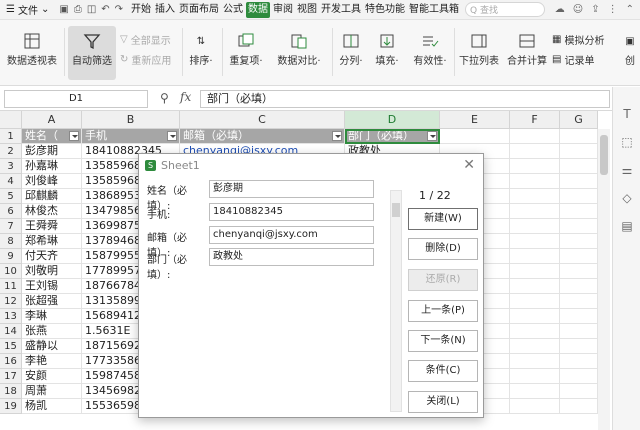  What do you see at coordinates (627, 226) in the screenshot?
I see `layers-icon: ▤` at bounding box center [627, 226].